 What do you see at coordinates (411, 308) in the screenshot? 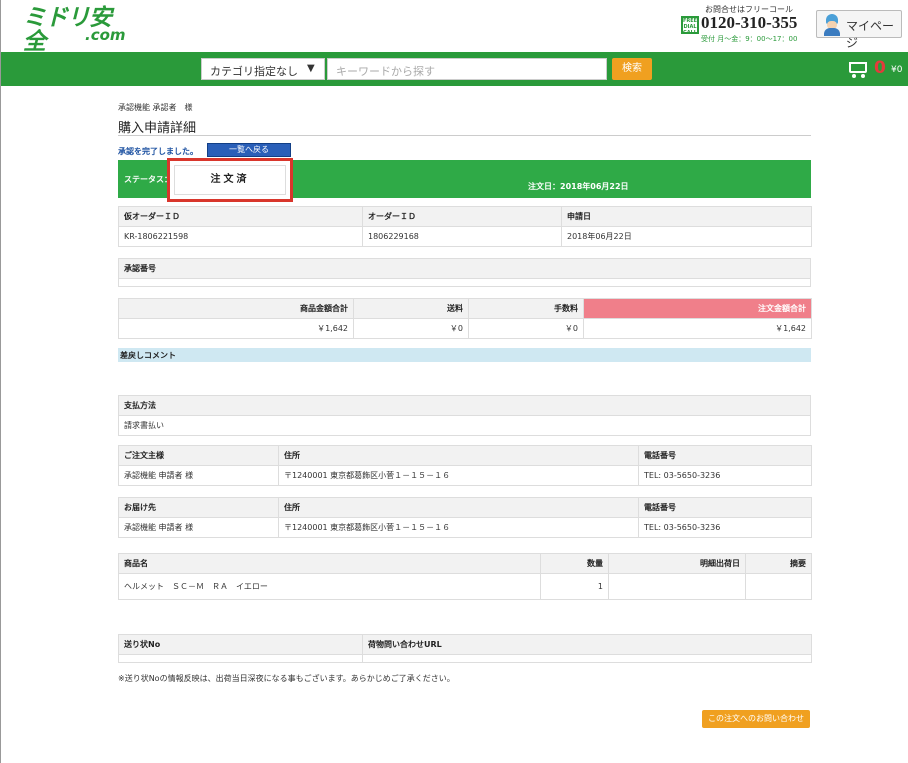
I see `shipping-fee-header: 送料` at bounding box center [411, 308].